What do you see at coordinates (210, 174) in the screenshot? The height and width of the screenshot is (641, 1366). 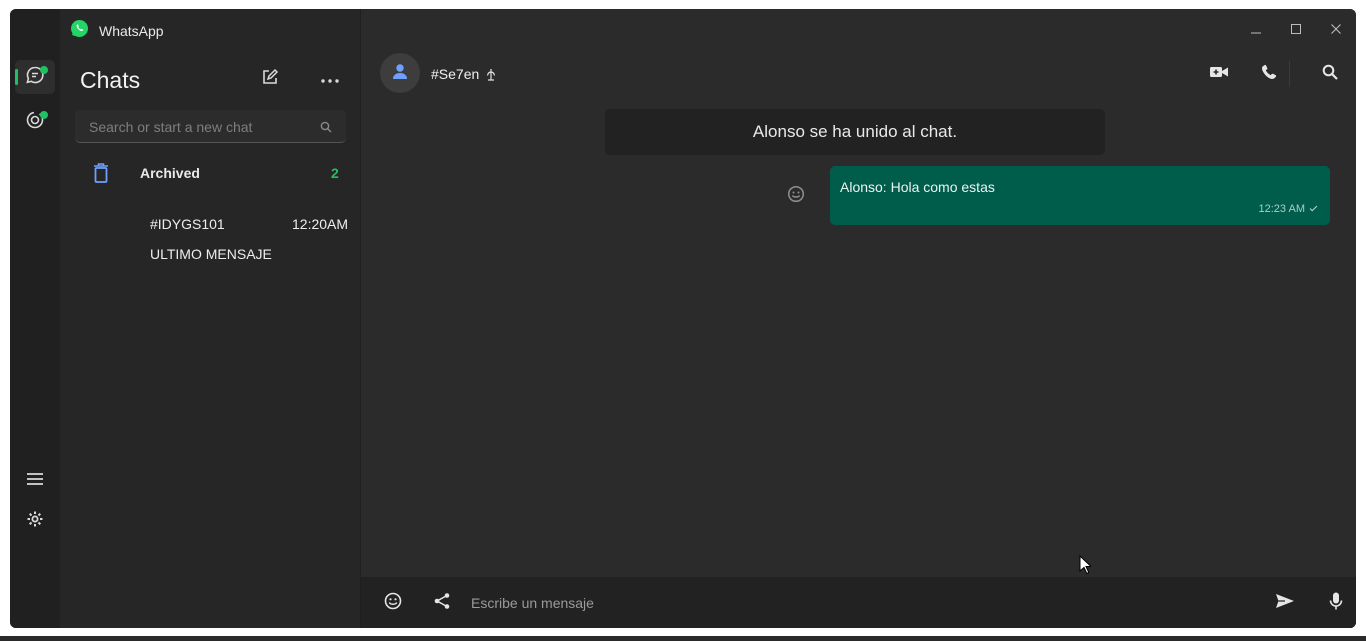 I see `archived-row: Archived 2` at bounding box center [210, 174].